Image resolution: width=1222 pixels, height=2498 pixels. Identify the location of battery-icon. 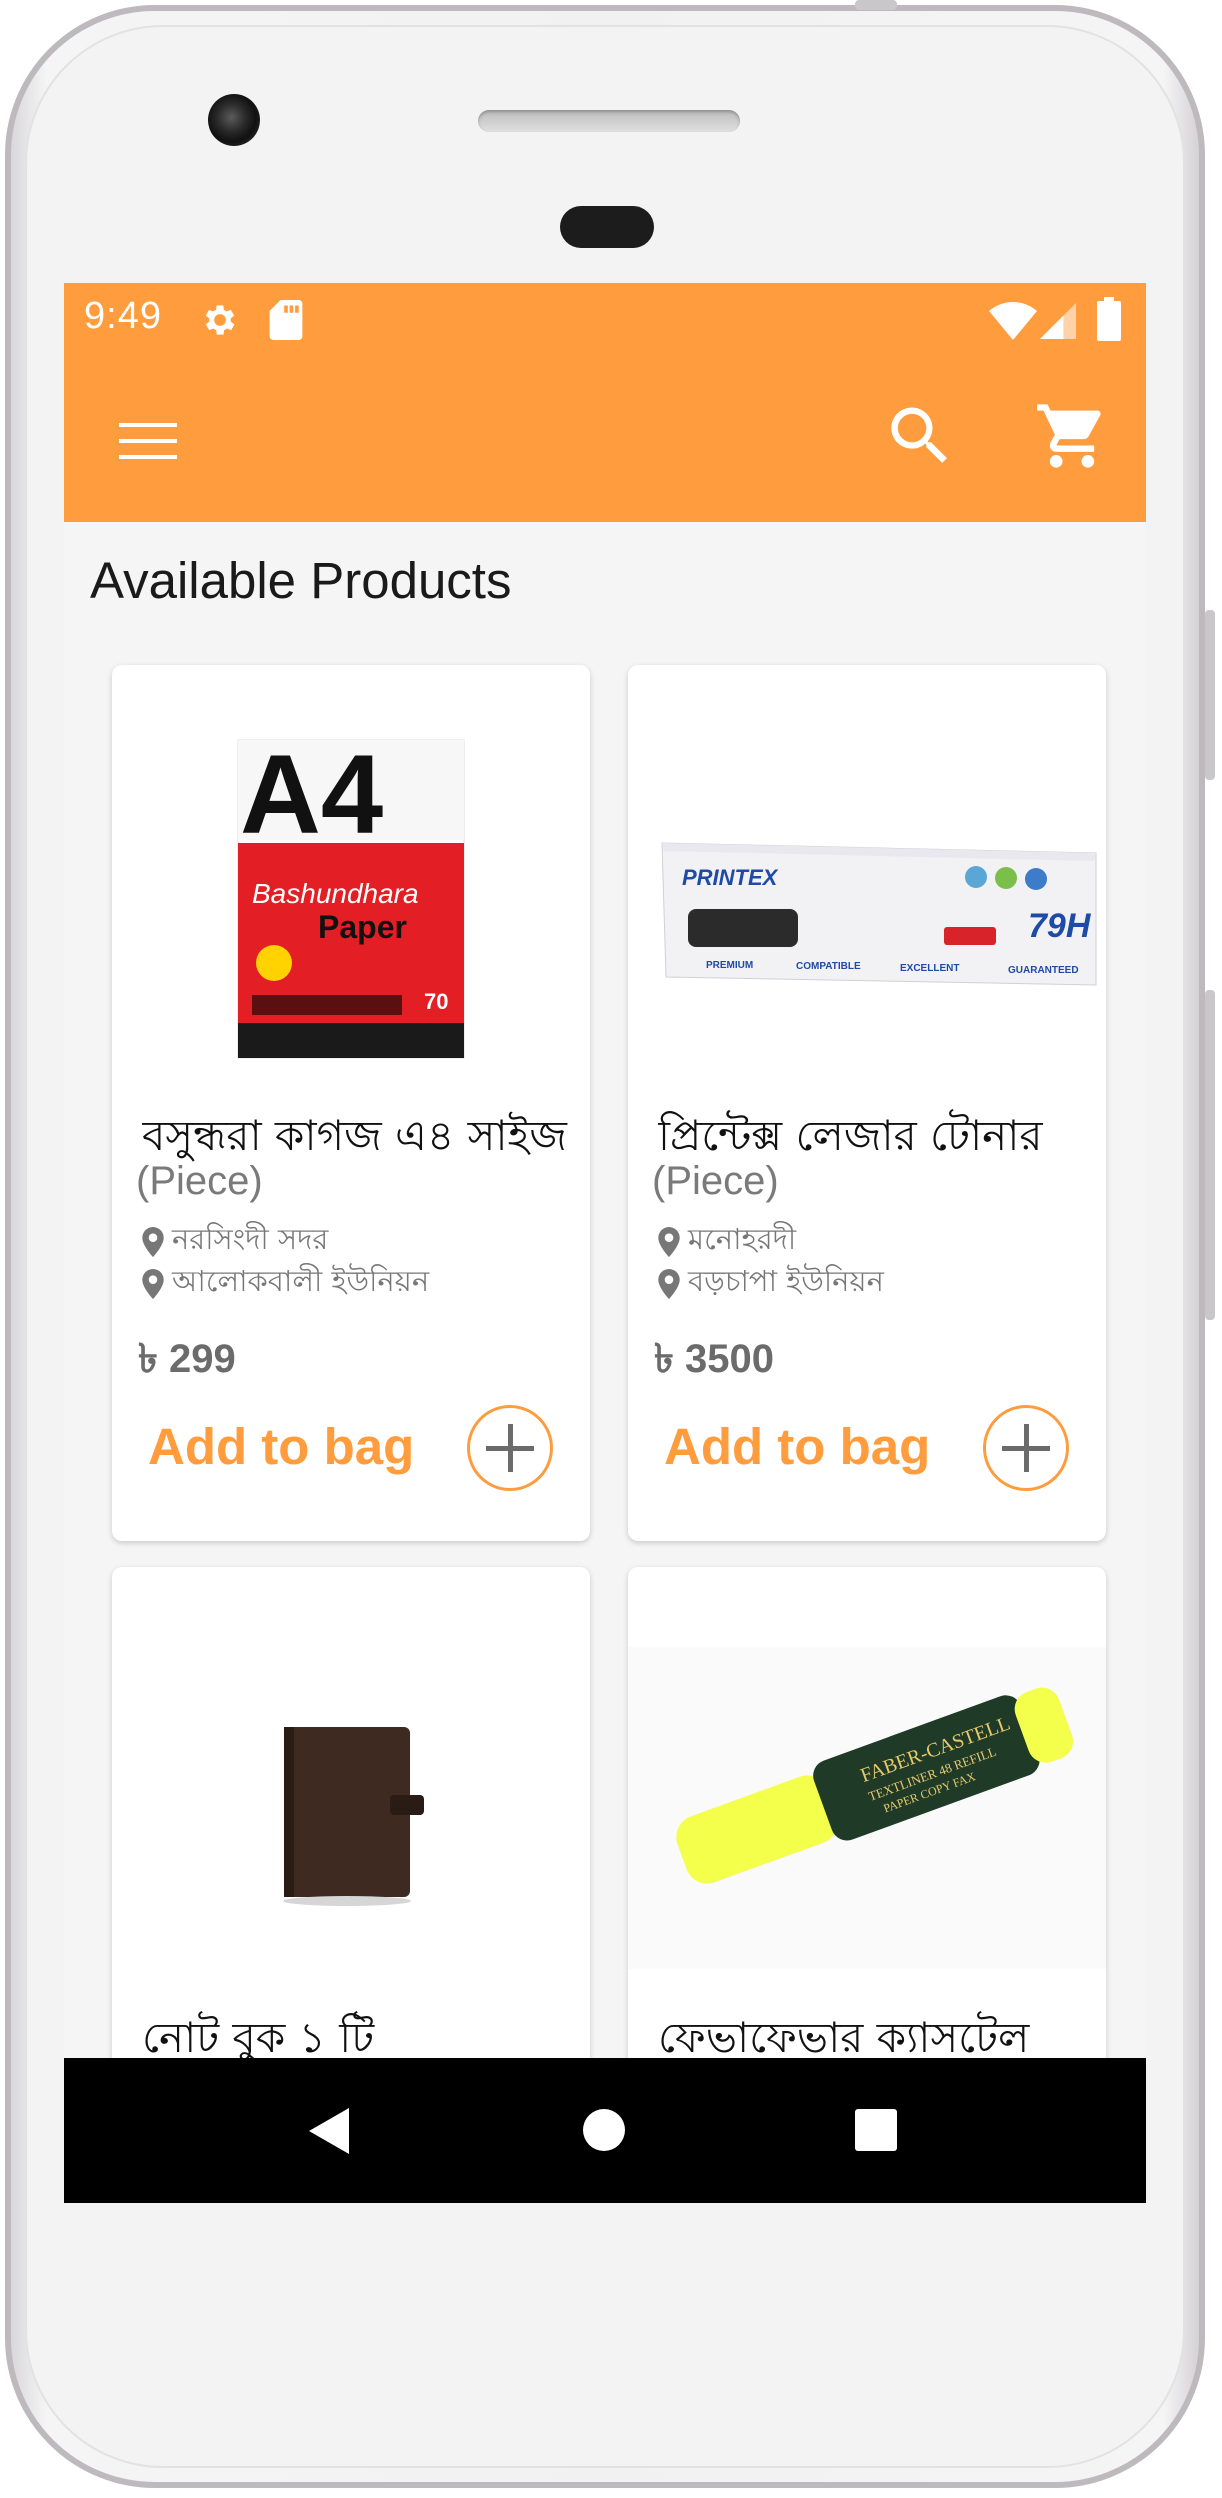
(1109, 319).